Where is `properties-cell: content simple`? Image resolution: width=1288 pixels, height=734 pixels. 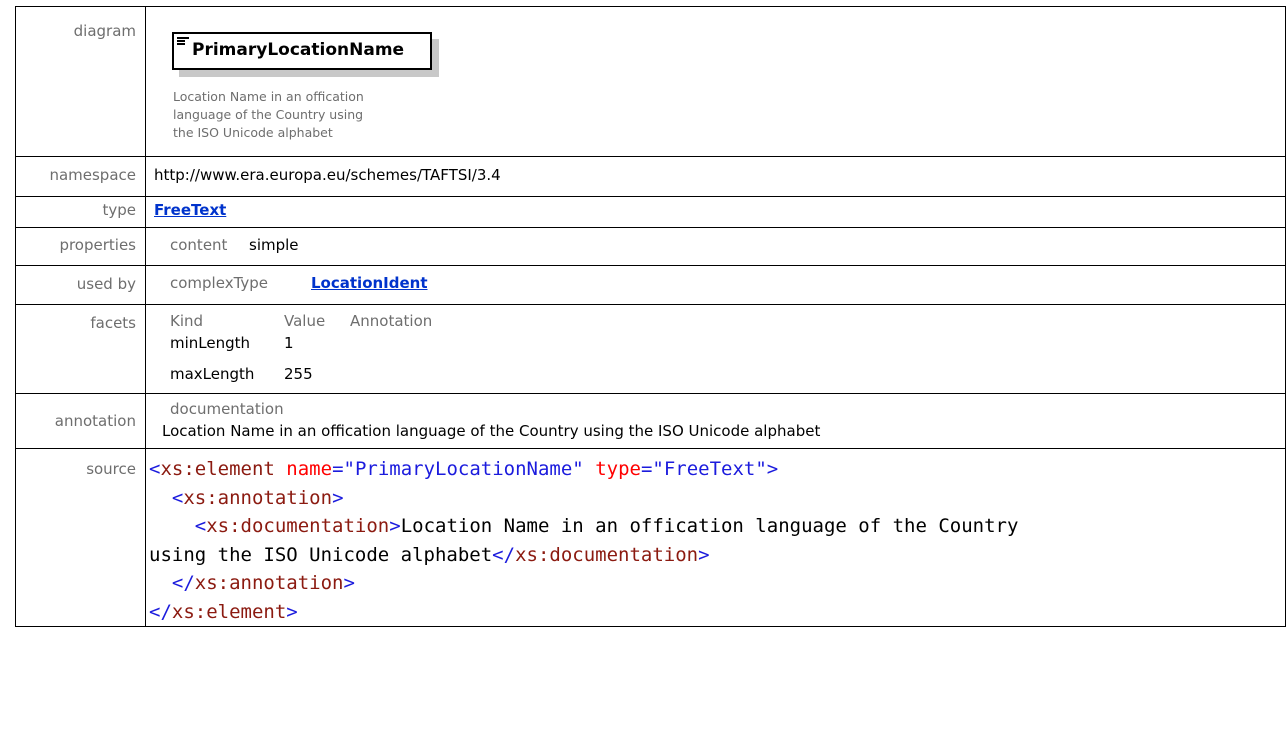
properties-cell: content simple is located at coordinates (715, 246).